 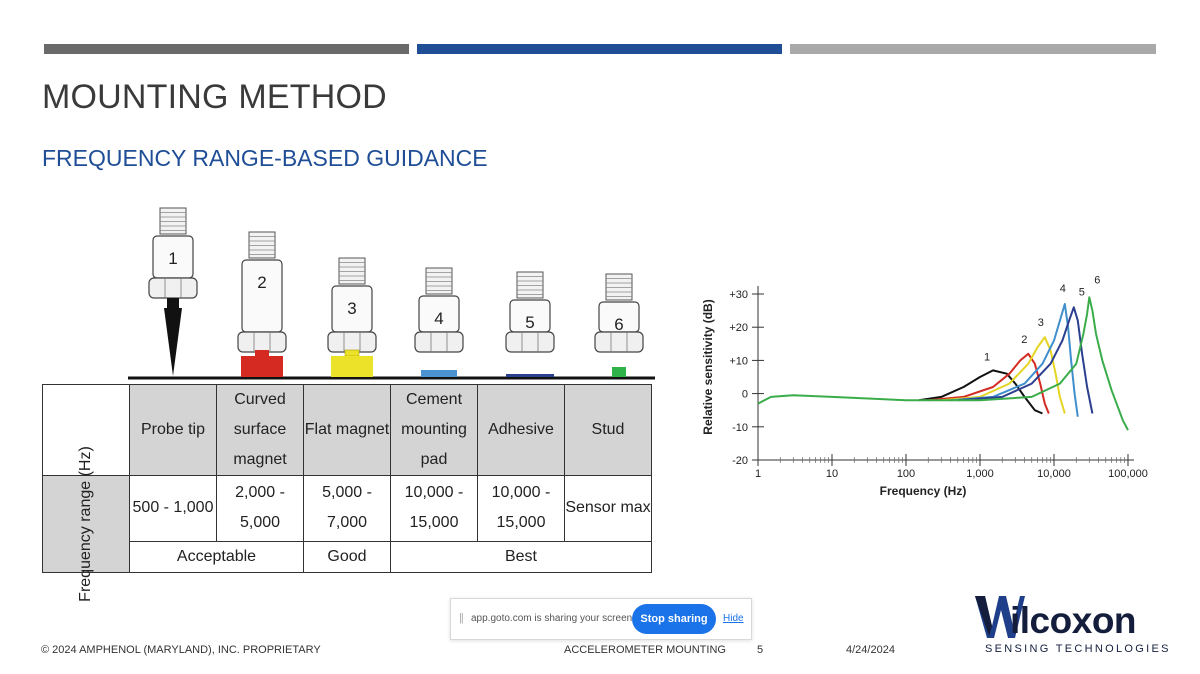 I want to click on logo-tagline: SENSING TECHNOLOGIES, so click(x=1078, y=649).